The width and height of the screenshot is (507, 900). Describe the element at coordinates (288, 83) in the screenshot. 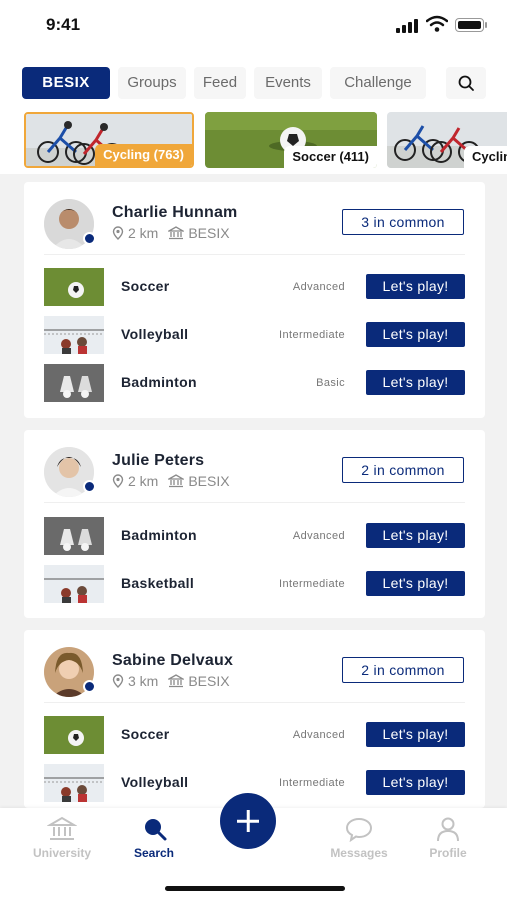

I see `tab-events: Events` at that location.